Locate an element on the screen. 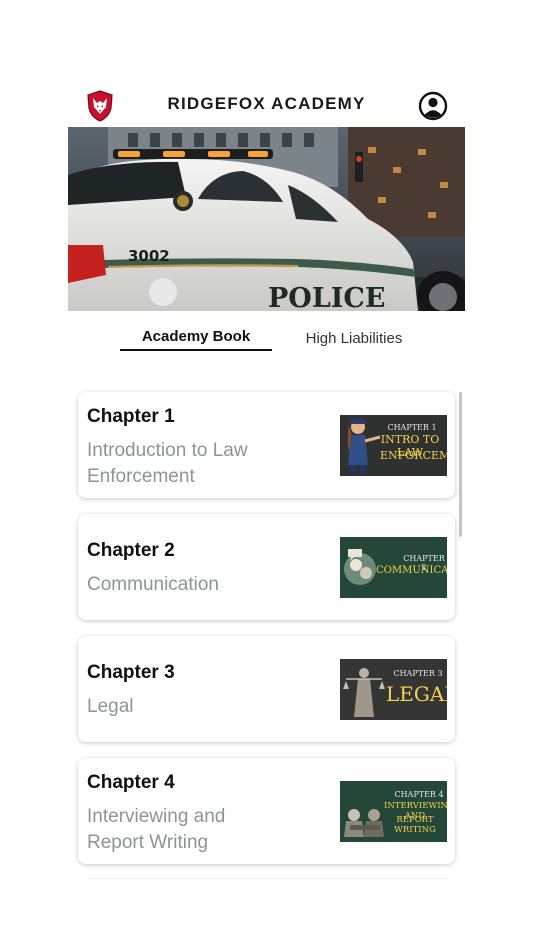 The height and width of the screenshot is (950, 534). app-header: RIDGEFOX ACADEMY is located at coordinates (266, 106).